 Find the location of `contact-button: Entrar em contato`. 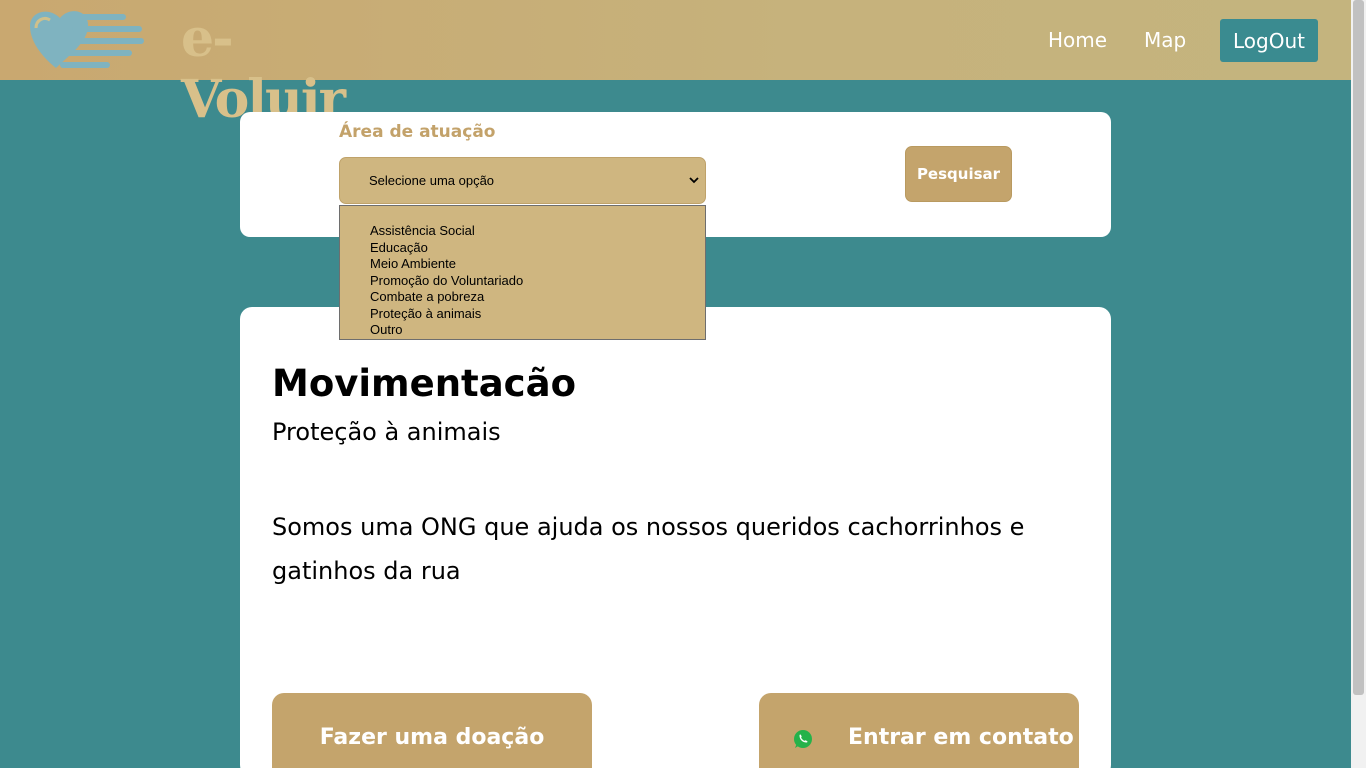

contact-button: Entrar em contato is located at coordinates (919, 730).